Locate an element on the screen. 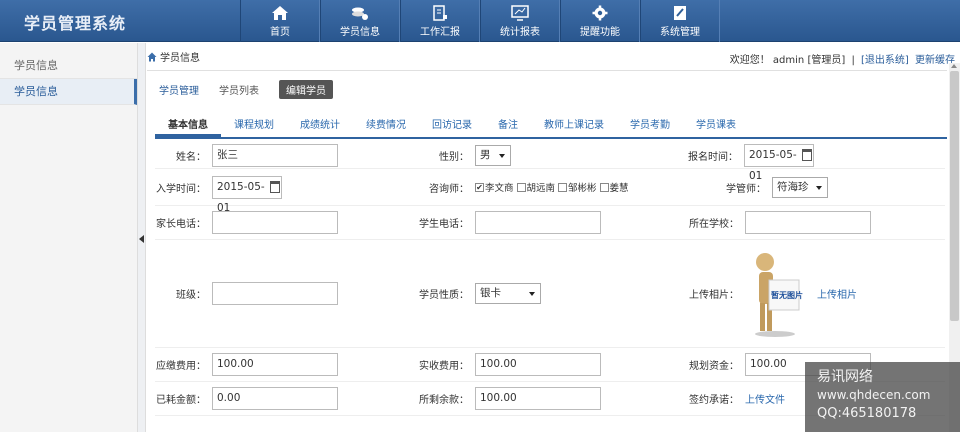 This screenshot has width=960, height=432. top-bar: 学员管理系统 首页 学员信息 工作汇报 统计报表 提醒功能 系统管理 is located at coordinates (480, 21).